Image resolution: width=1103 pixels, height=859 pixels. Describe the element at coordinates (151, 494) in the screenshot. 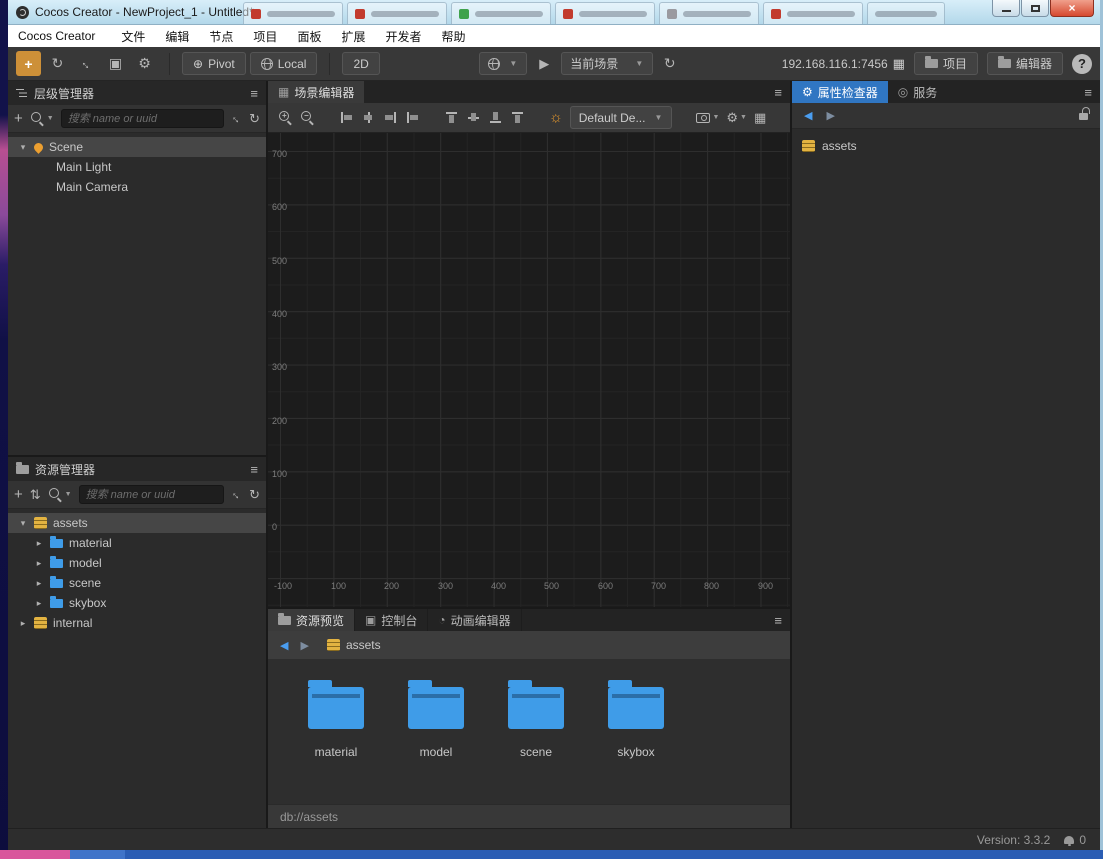

I see `assets-search-input` at that location.